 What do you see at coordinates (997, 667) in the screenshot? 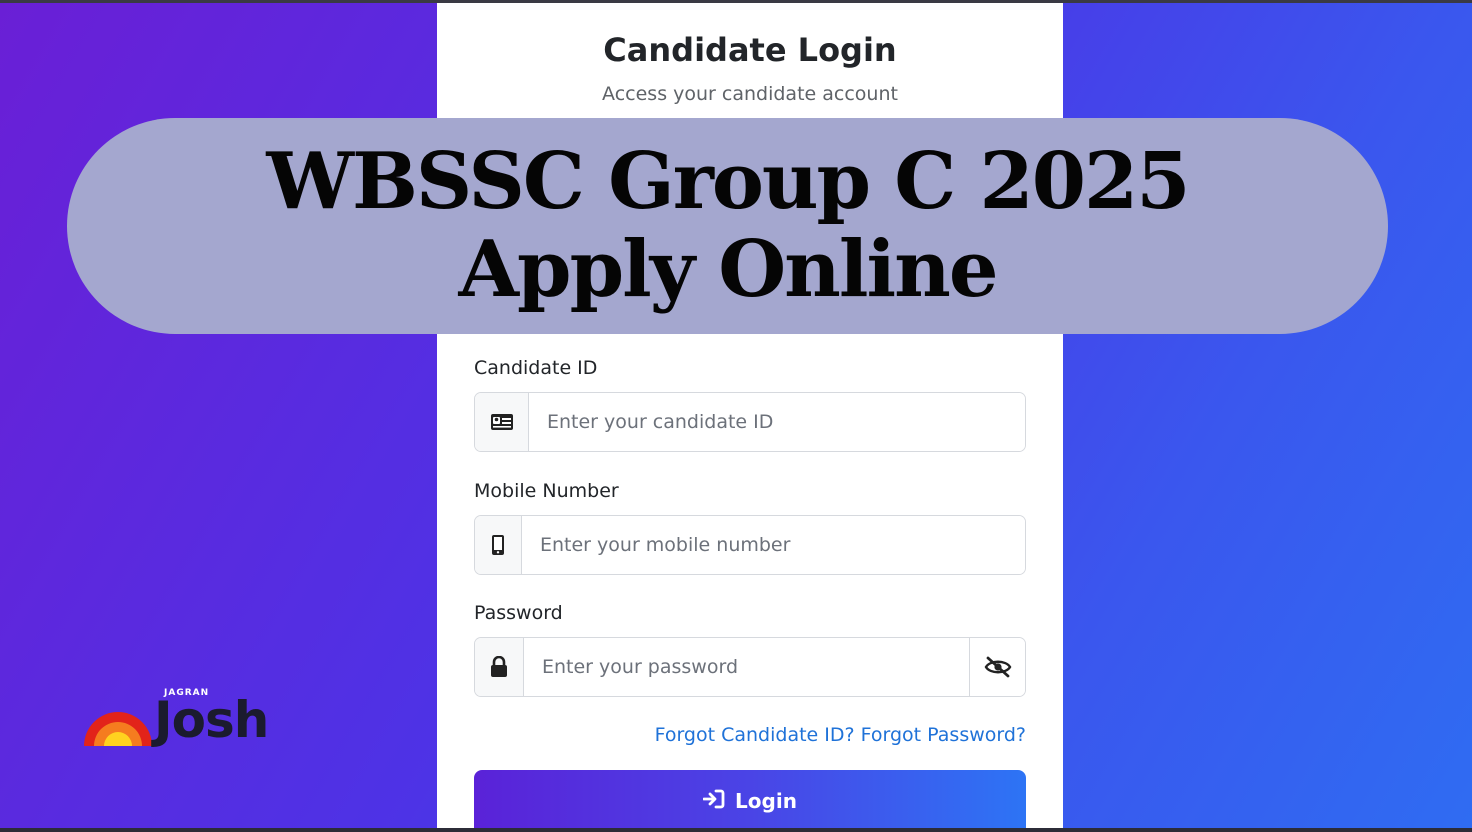
I see `eye-slash-icon` at bounding box center [997, 667].